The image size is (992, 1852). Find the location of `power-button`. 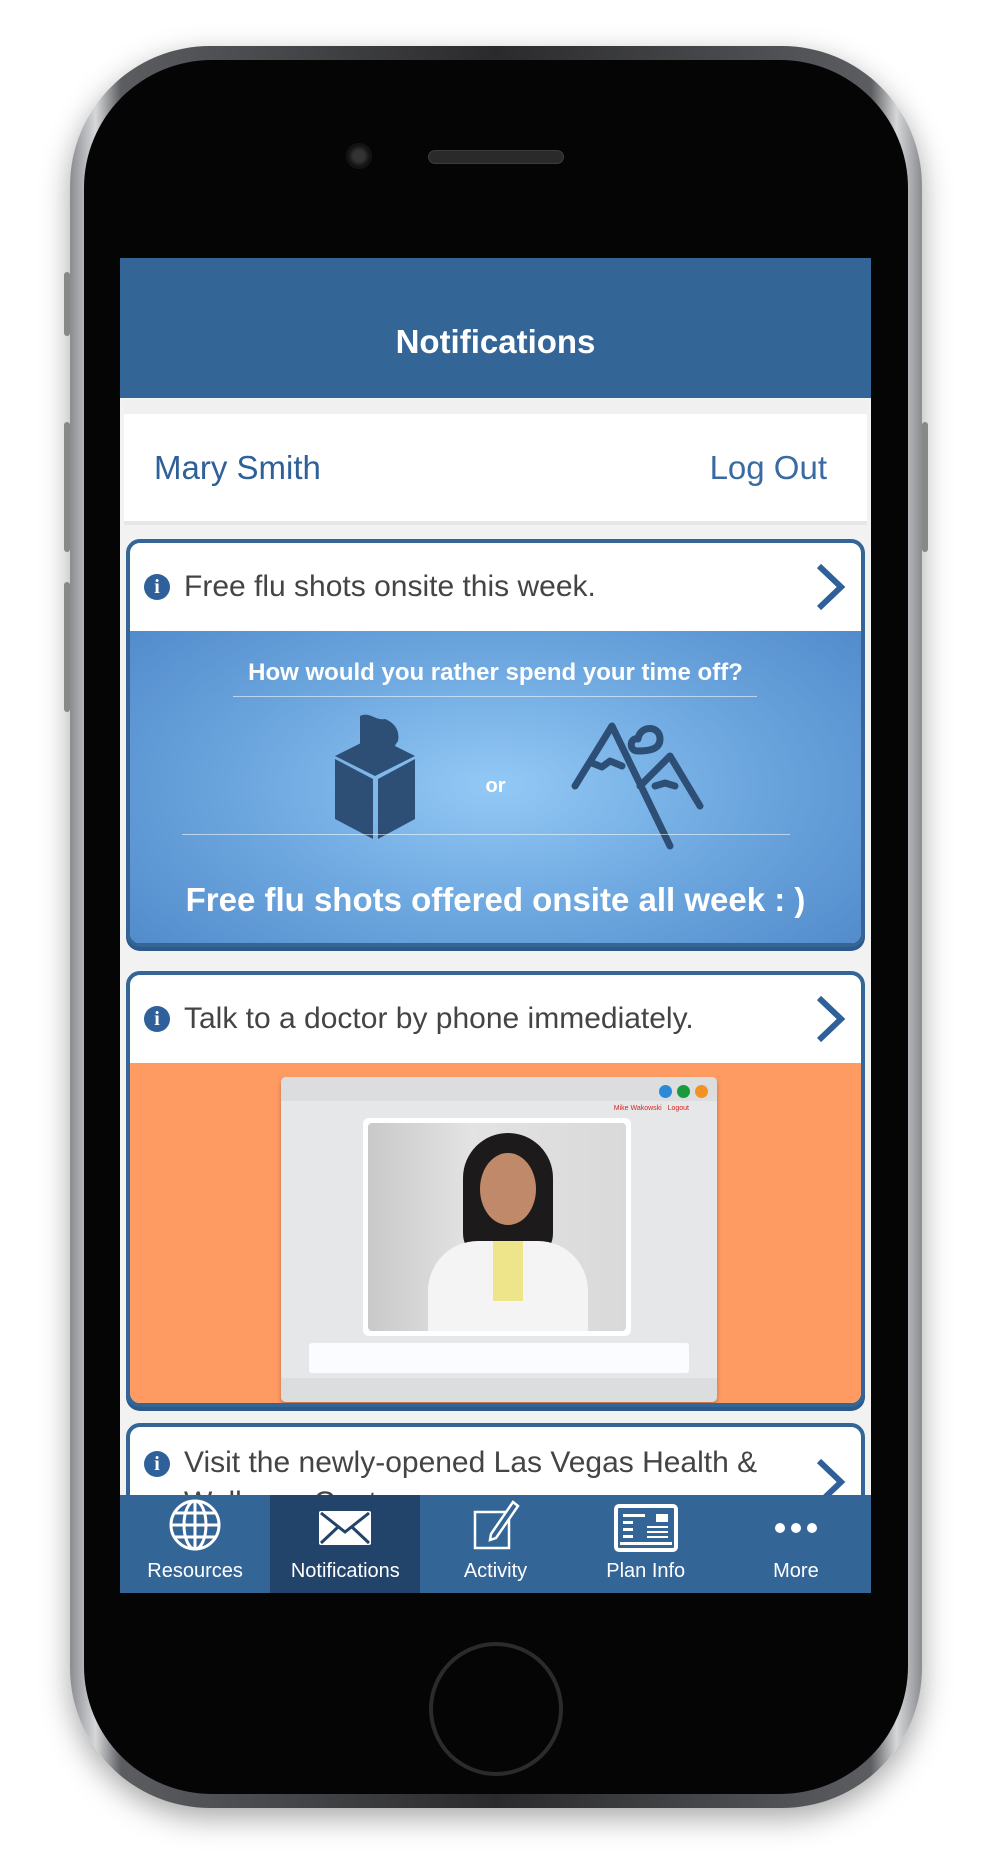

power-button is located at coordinates (925, 487).